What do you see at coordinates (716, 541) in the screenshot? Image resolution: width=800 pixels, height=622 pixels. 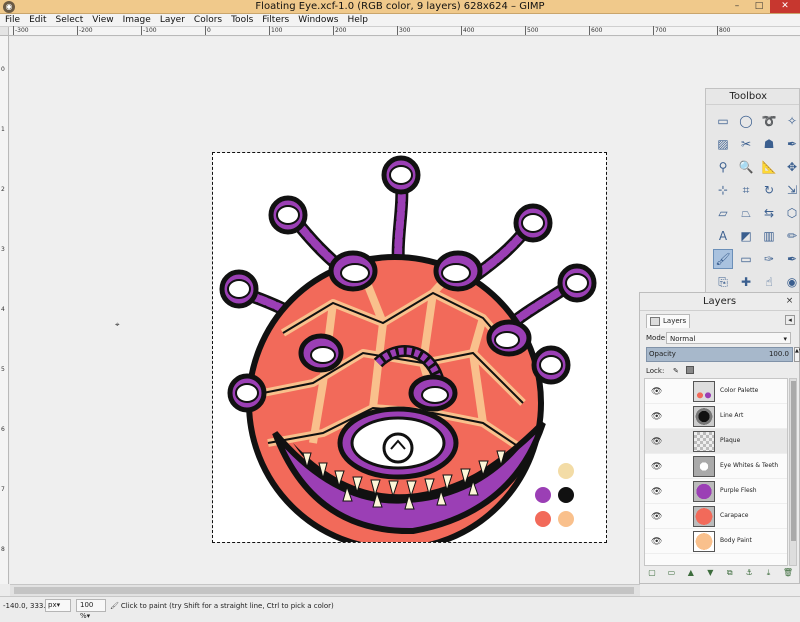 I see `layer-row: 👁 Body Paint` at bounding box center [716, 541].